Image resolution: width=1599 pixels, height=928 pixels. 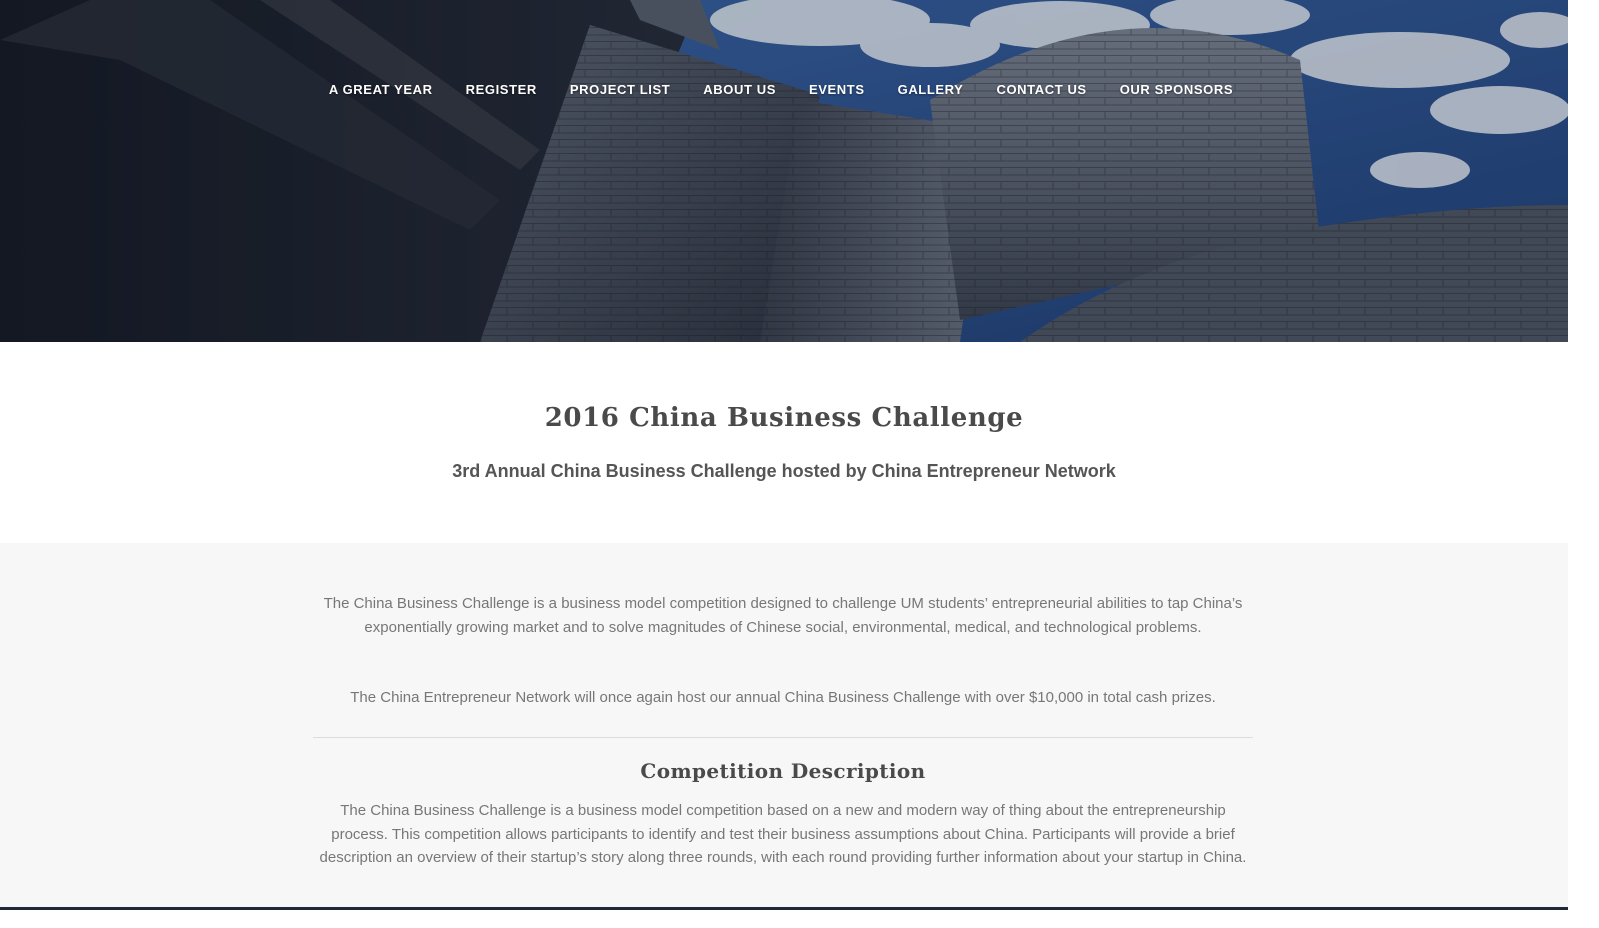 I want to click on nav-item-gallery: GALLERY, so click(x=930, y=90).